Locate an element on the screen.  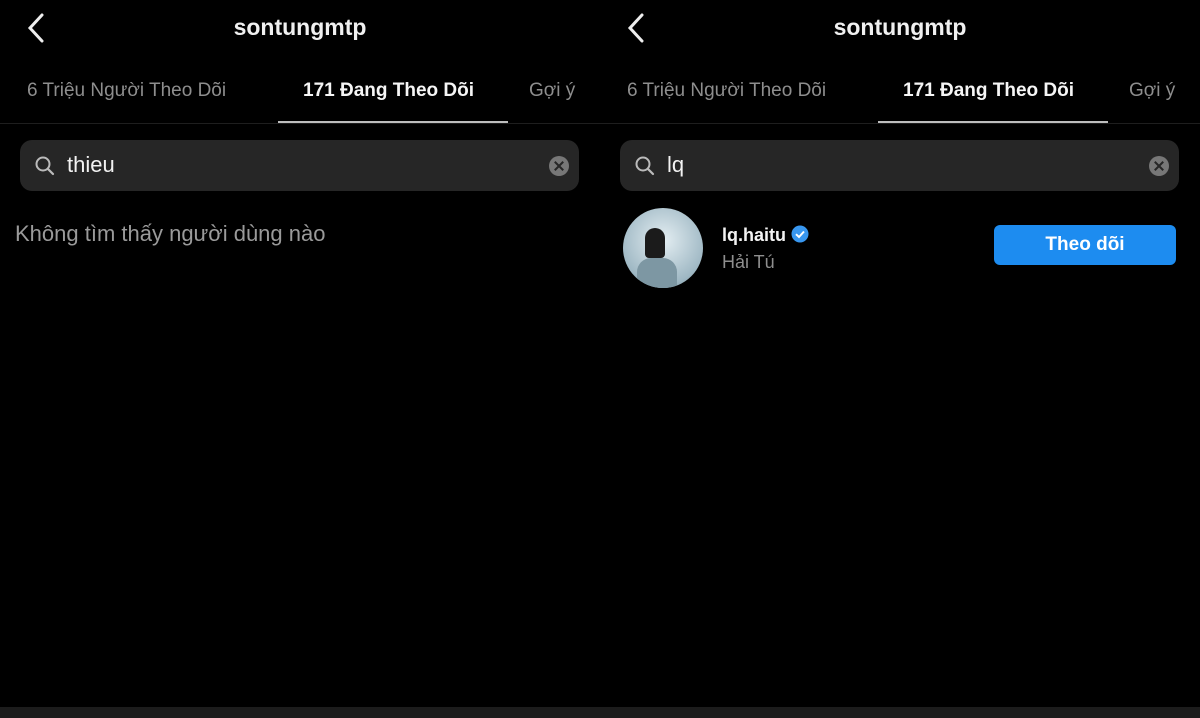
full-name: Hải Tú is located at coordinates (748, 262).